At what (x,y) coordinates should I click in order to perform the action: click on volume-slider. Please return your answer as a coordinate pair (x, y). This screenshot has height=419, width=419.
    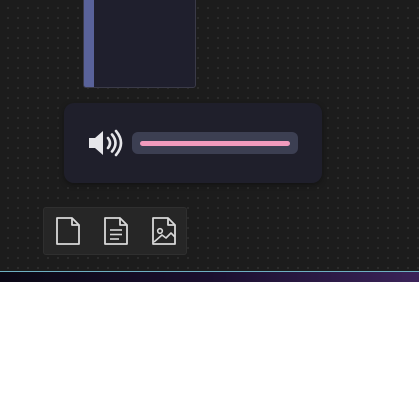
    Looking at the image, I should click on (215, 143).